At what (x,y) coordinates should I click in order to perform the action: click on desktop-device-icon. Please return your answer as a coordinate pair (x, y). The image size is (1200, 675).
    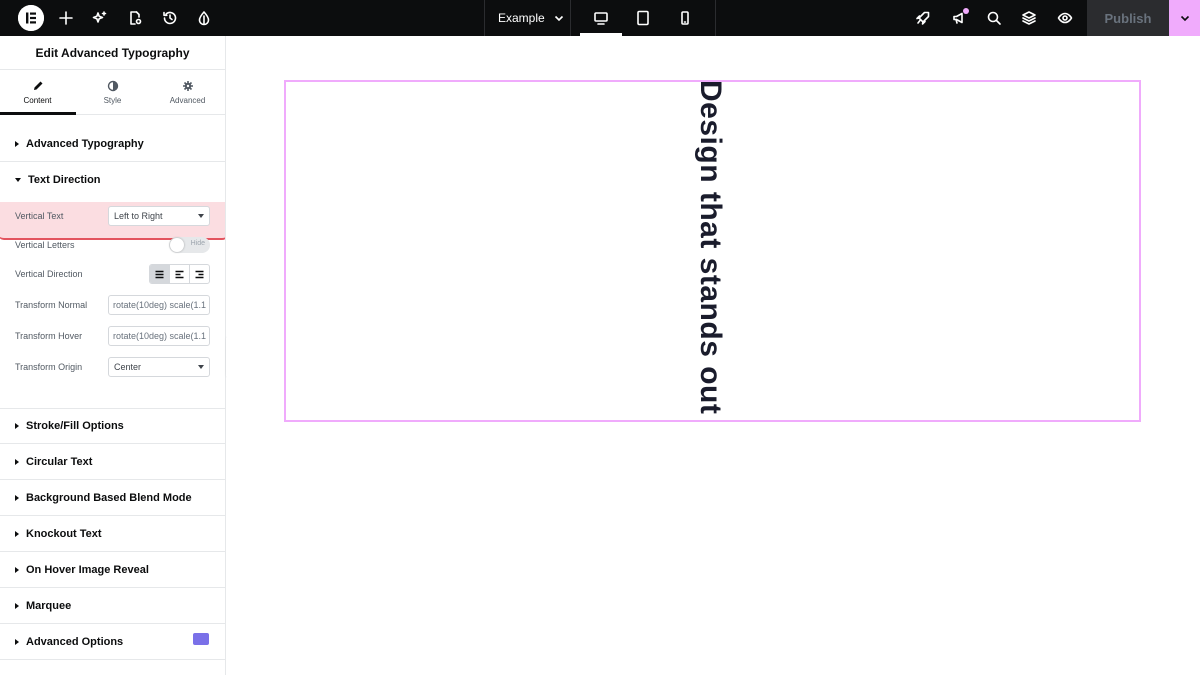
    Looking at the image, I should click on (601, 18).